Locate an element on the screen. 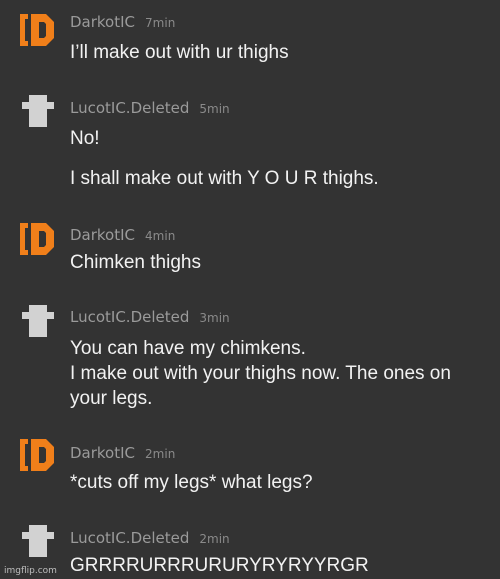 The image size is (500, 579). message-text: I shall make out with Y O U R thighs. is located at coordinates (224, 178).